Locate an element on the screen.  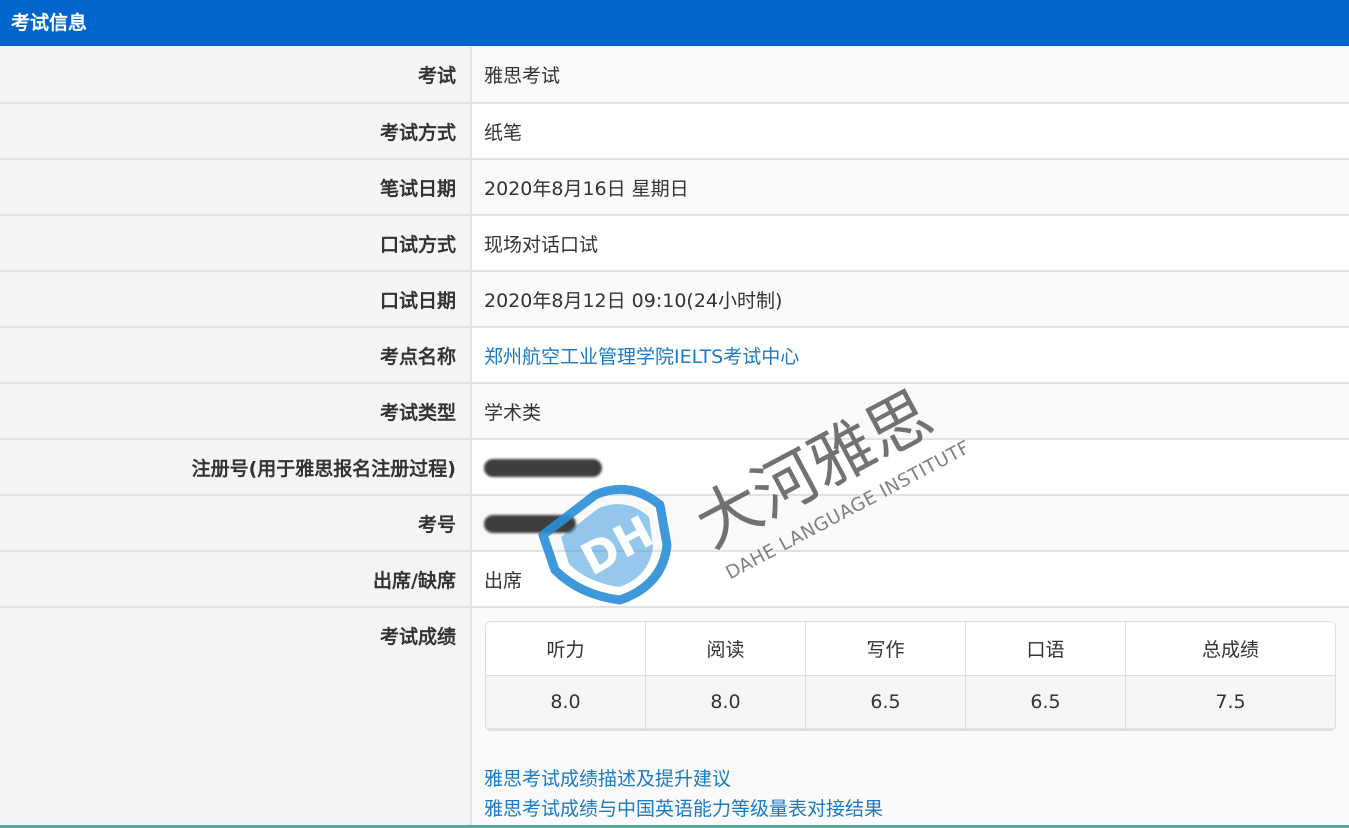
row-label: 口试日期 is located at coordinates (236, 299).